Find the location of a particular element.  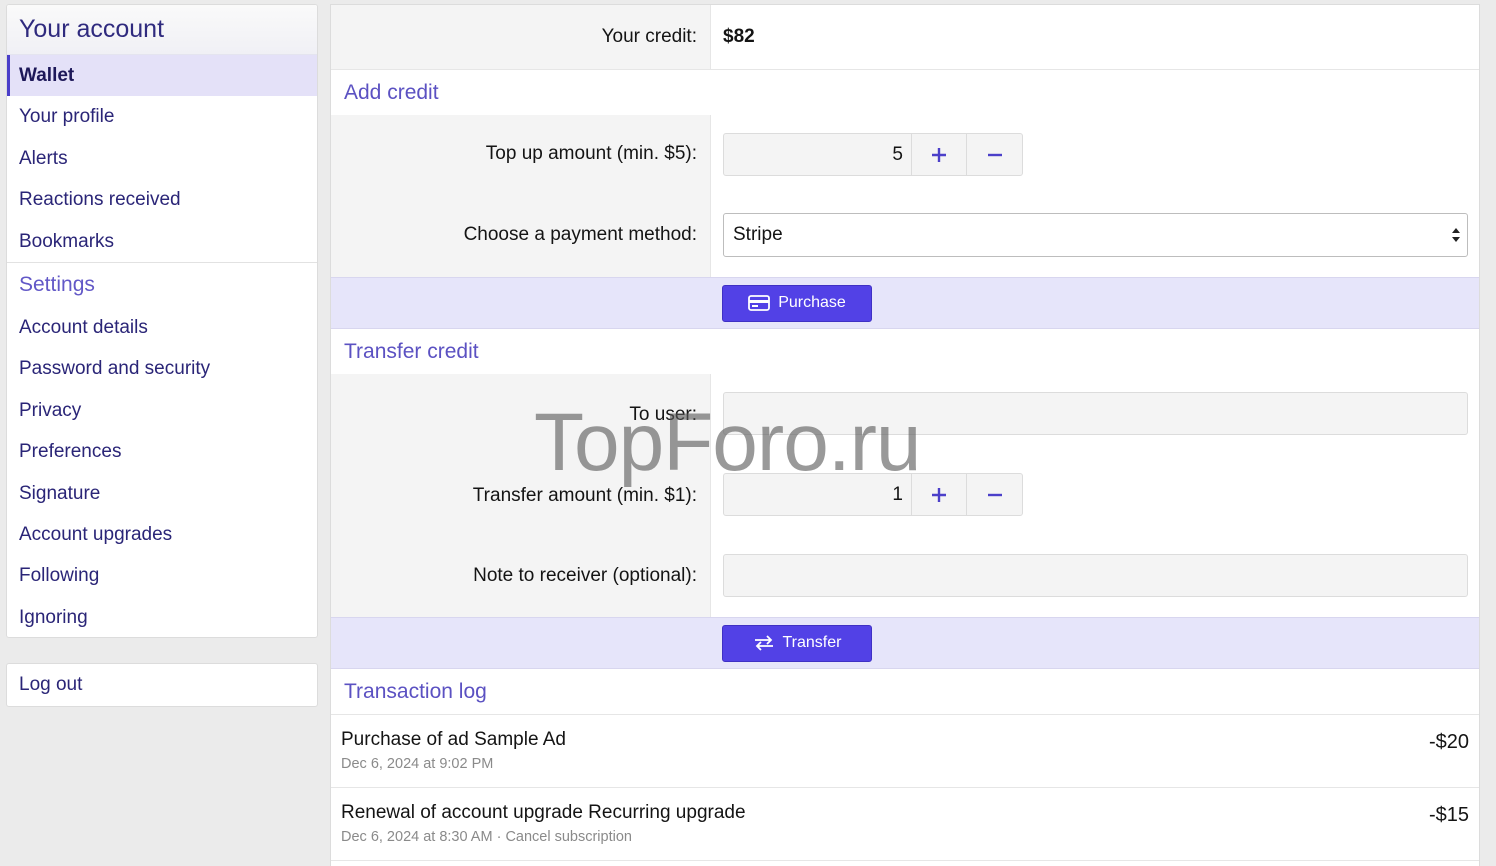

sidebar-title: Your account is located at coordinates (162, 30).